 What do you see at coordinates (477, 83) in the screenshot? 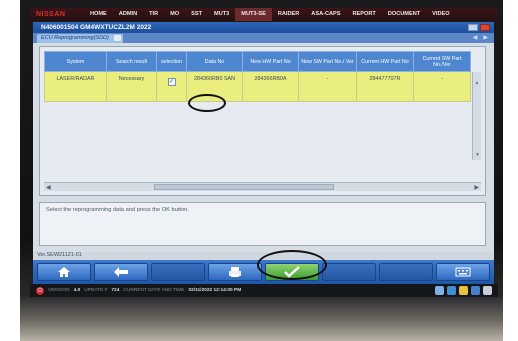
I see `scroll-up-icon: ▲` at bounding box center [477, 83].